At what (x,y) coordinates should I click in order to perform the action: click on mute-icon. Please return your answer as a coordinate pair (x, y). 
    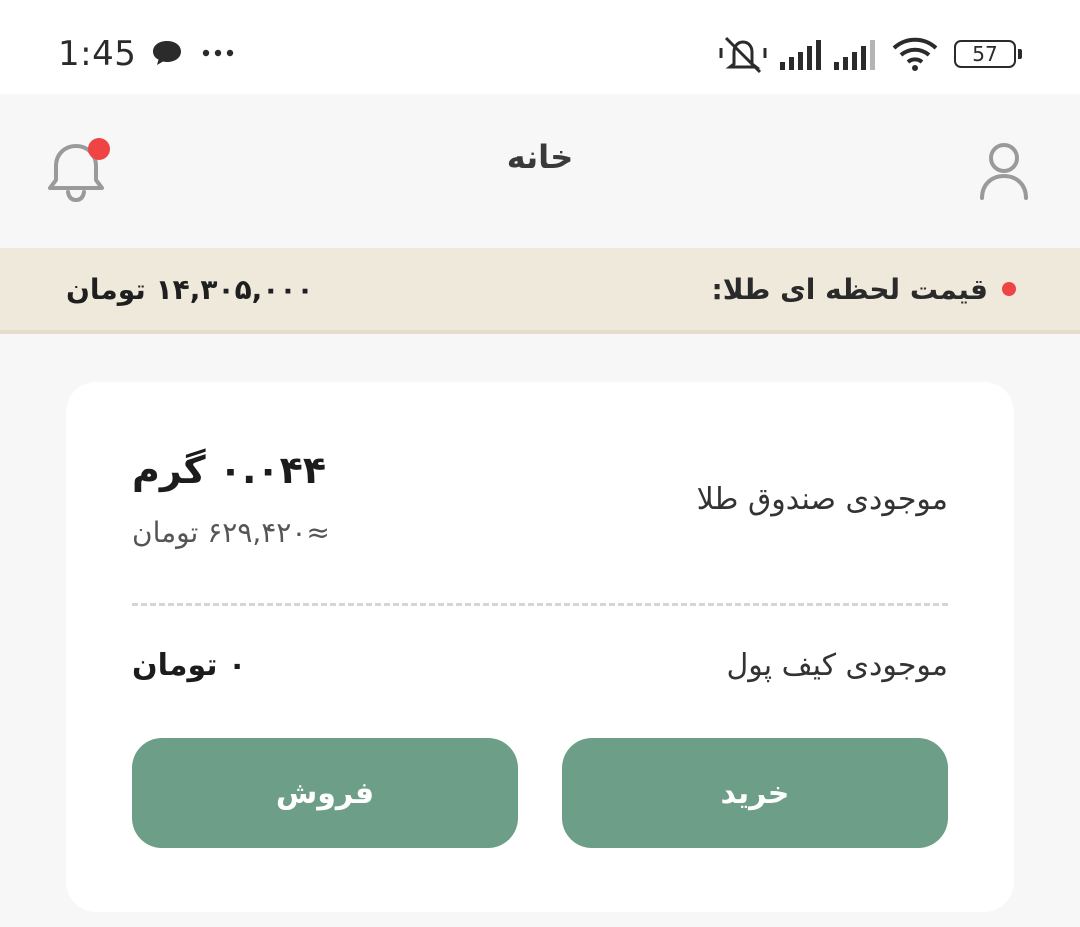
    Looking at the image, I should click on (743, 55).